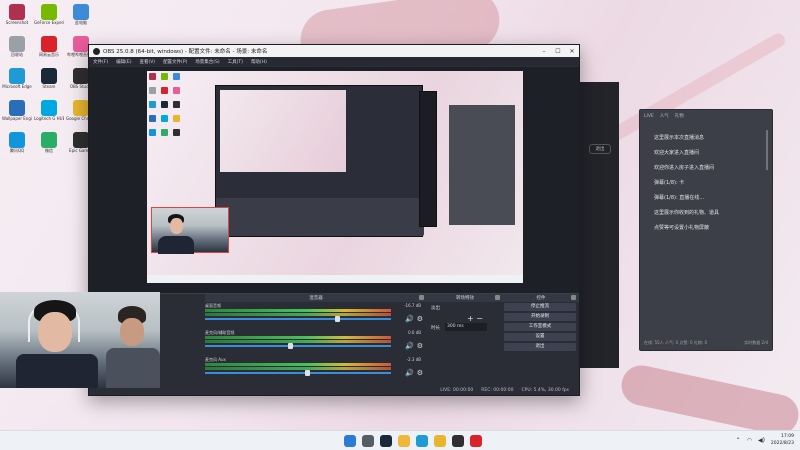 The image size is (800, 450). What do you see at coordinates (440, 441) in the screenshot?
I see `chrome-icon` at bounding box center [440, 441].